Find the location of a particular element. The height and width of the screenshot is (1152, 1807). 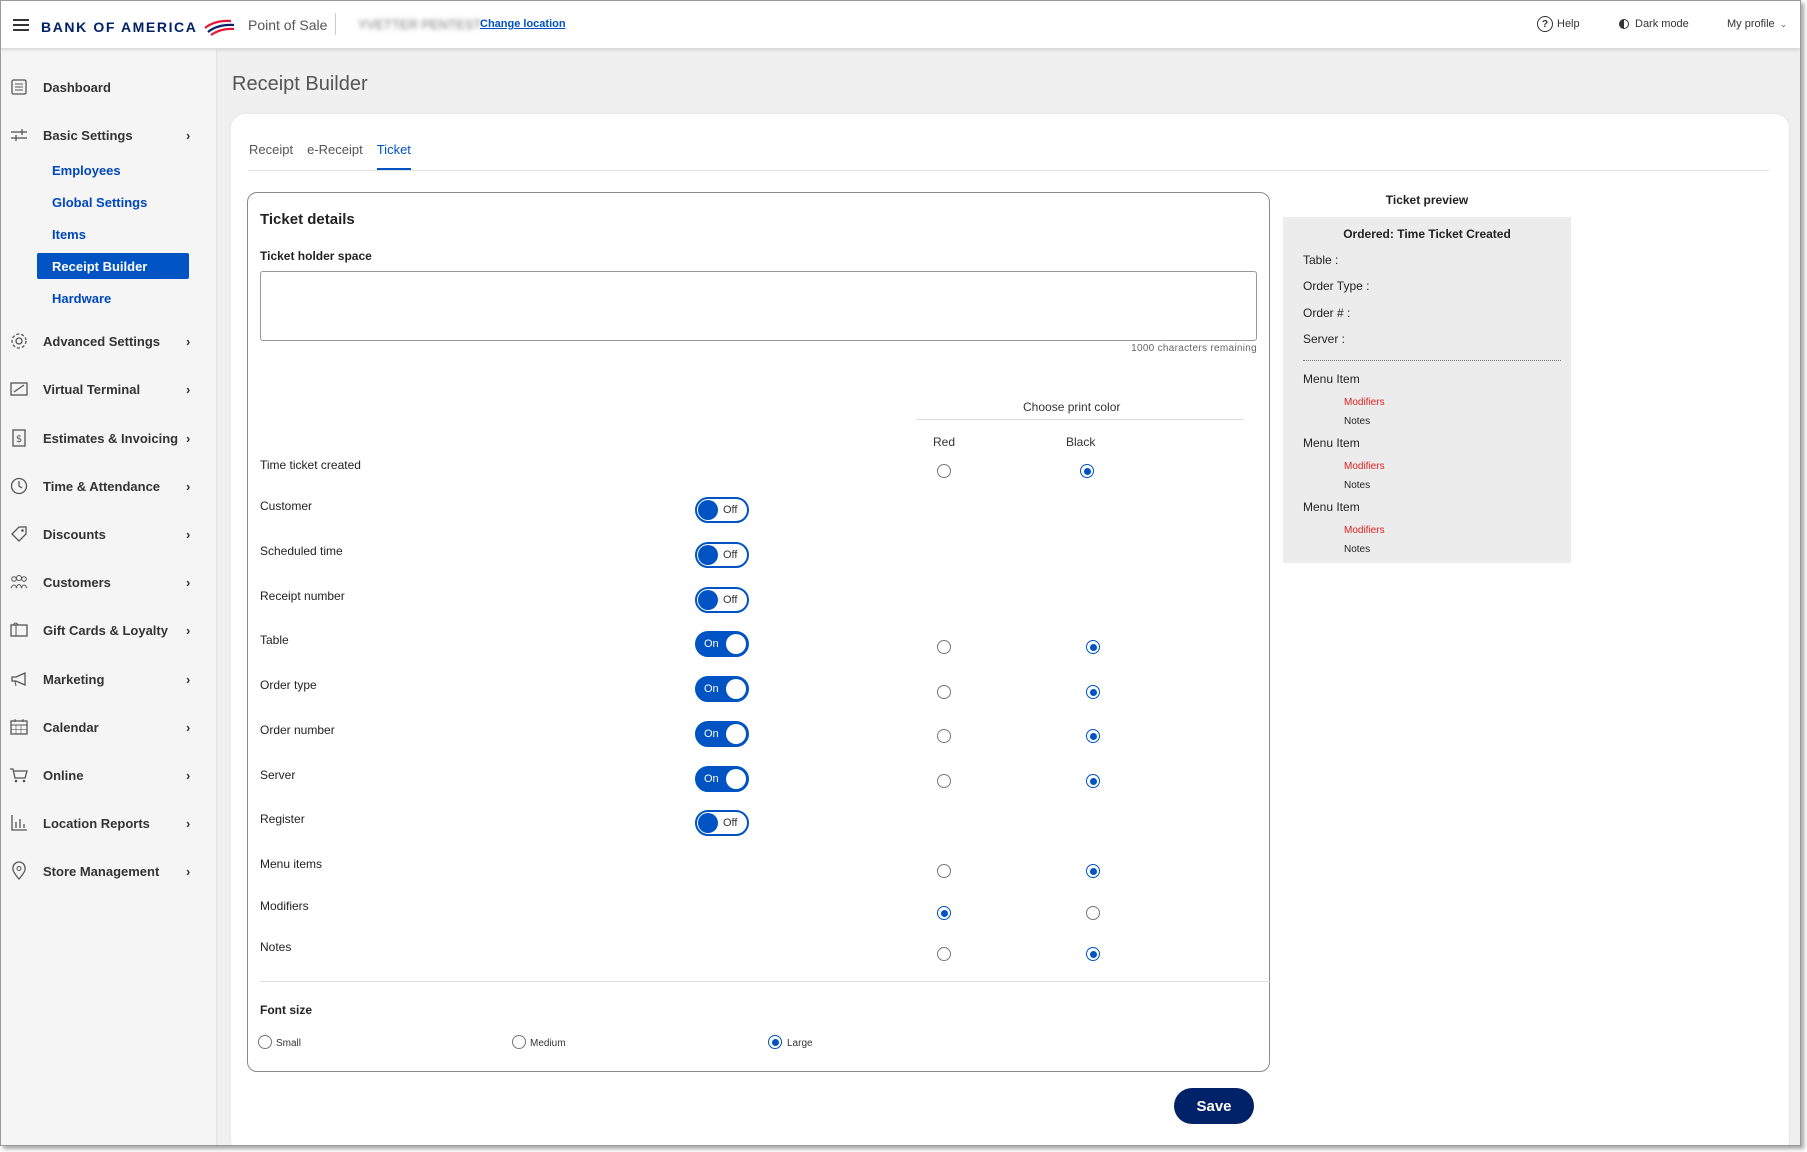

megaphone-icon is located at coordinates (19, 679).